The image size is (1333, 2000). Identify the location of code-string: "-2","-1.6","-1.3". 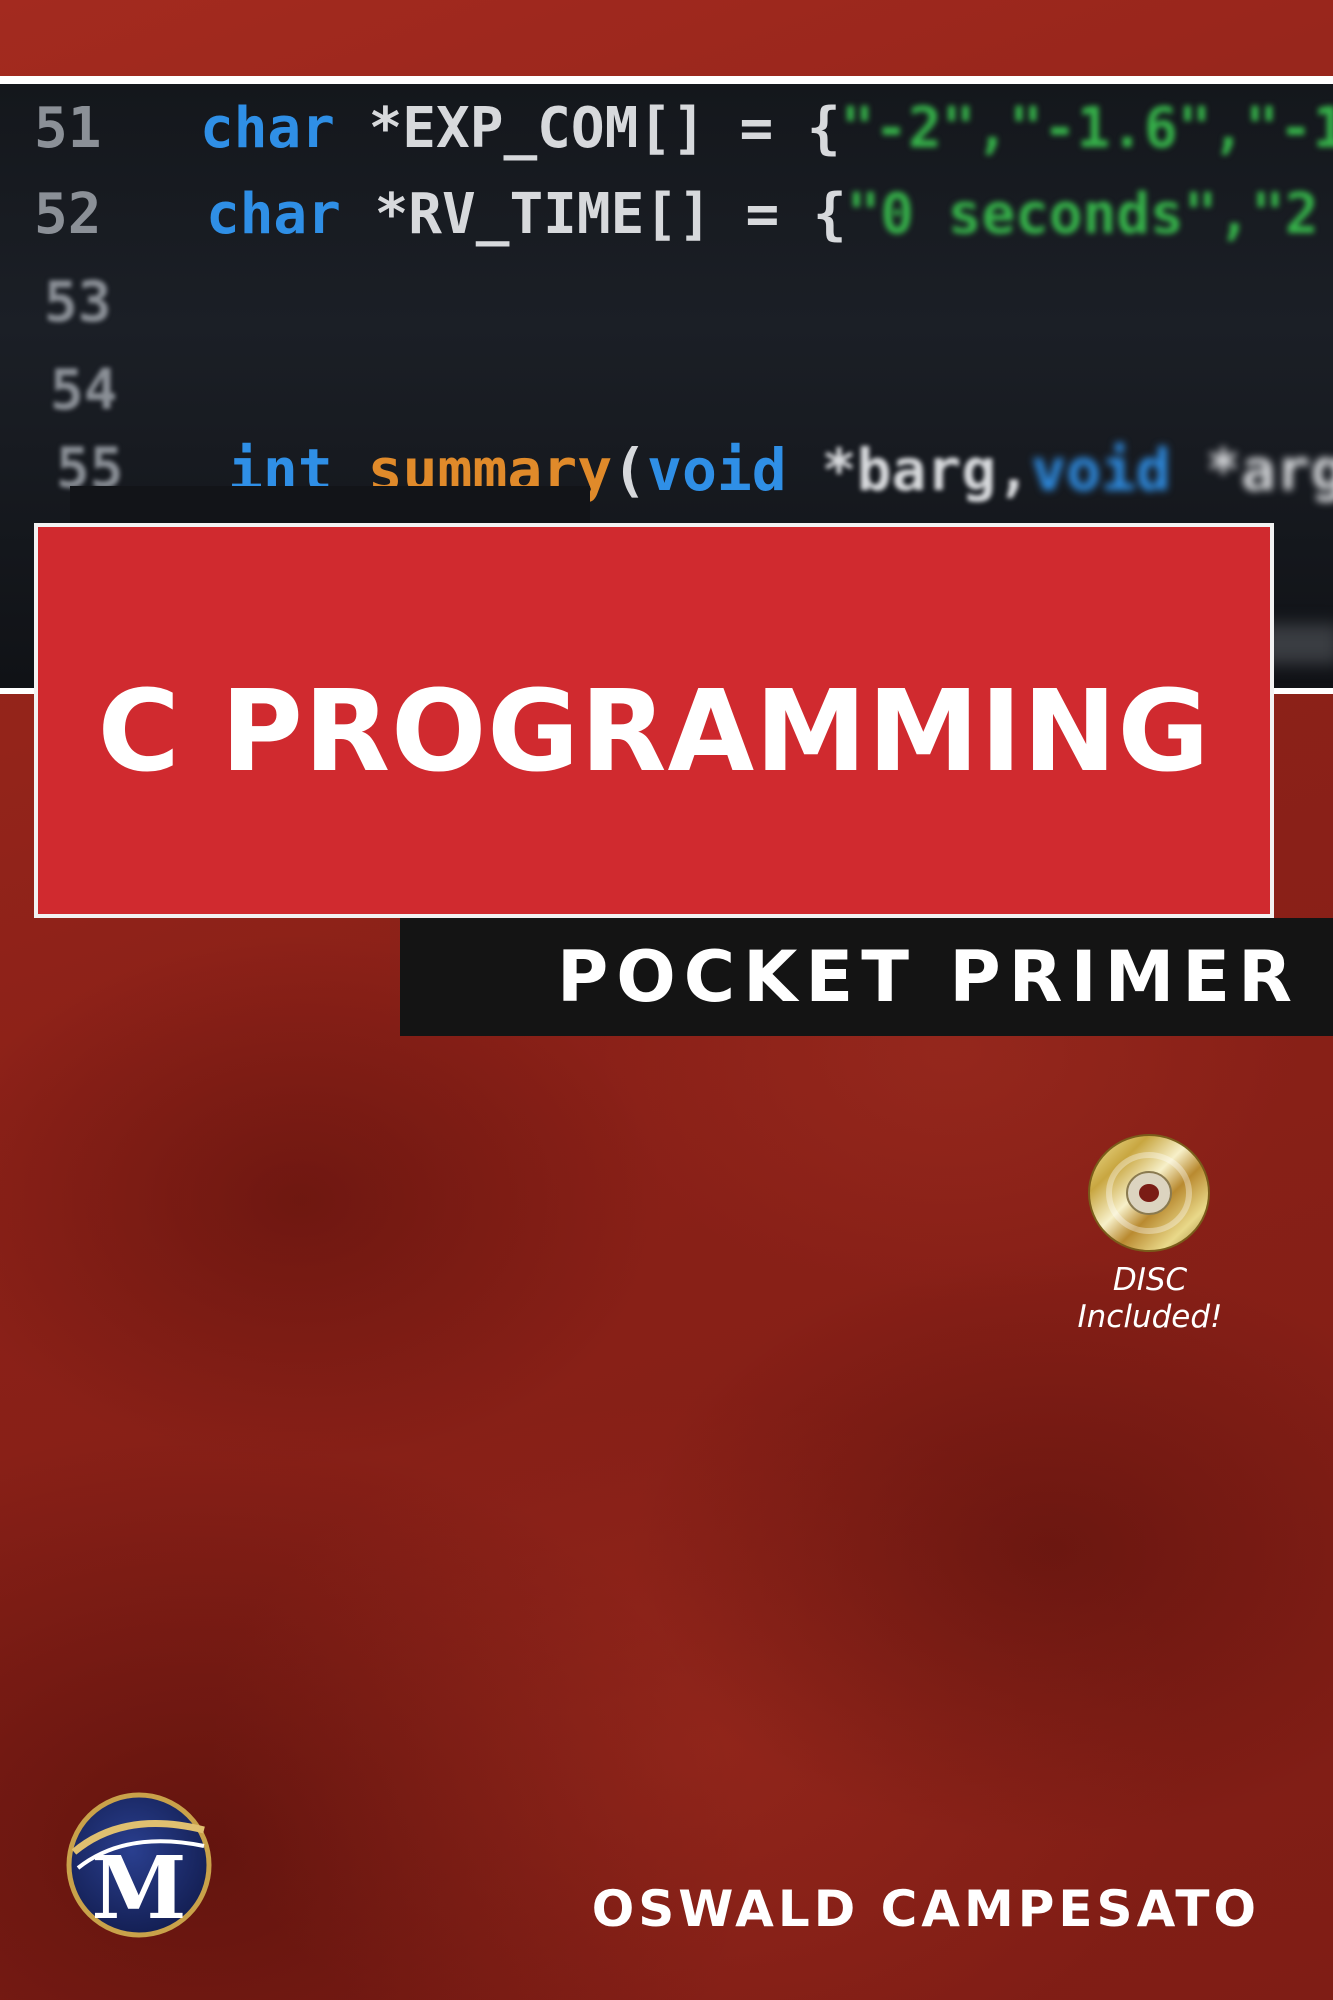
(1086, 128).